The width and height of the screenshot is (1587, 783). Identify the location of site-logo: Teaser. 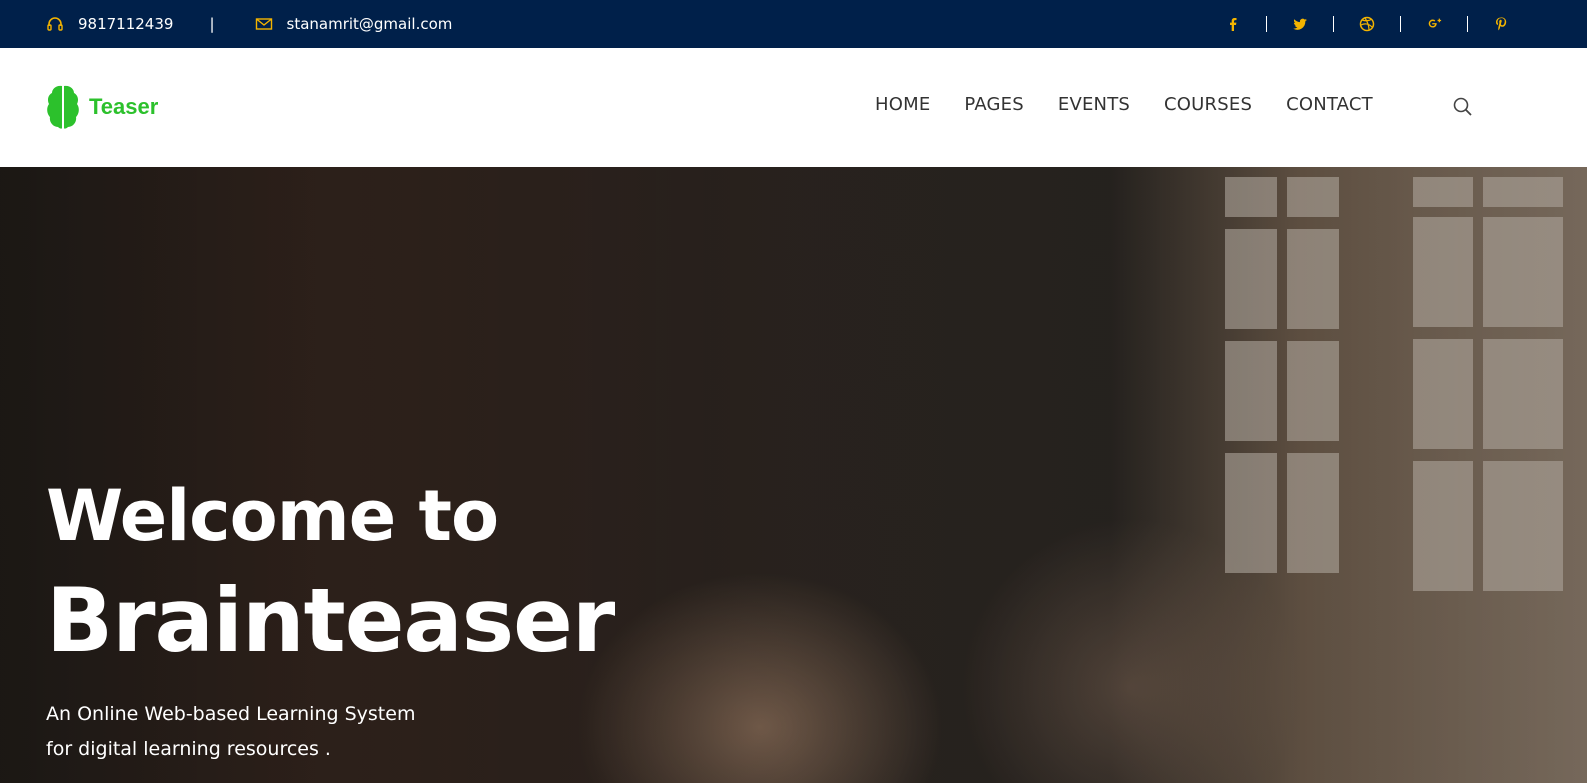
(102, 107).